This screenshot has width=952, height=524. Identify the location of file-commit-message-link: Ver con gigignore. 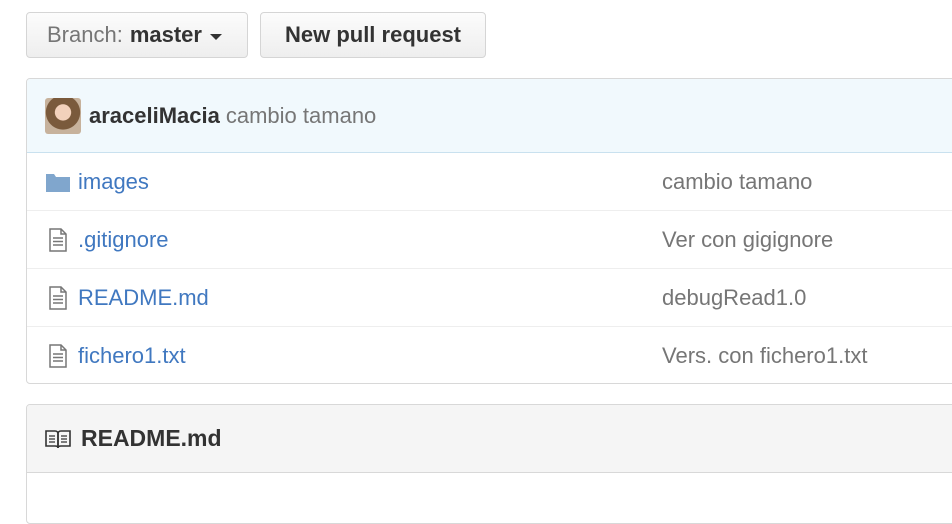
(747, 240).